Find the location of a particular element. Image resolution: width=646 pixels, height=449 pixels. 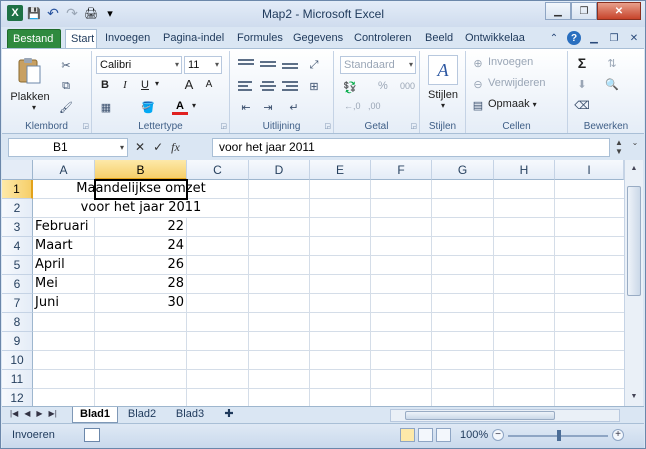

copy-icon: ⧉ is located at coordinates (66, 86).